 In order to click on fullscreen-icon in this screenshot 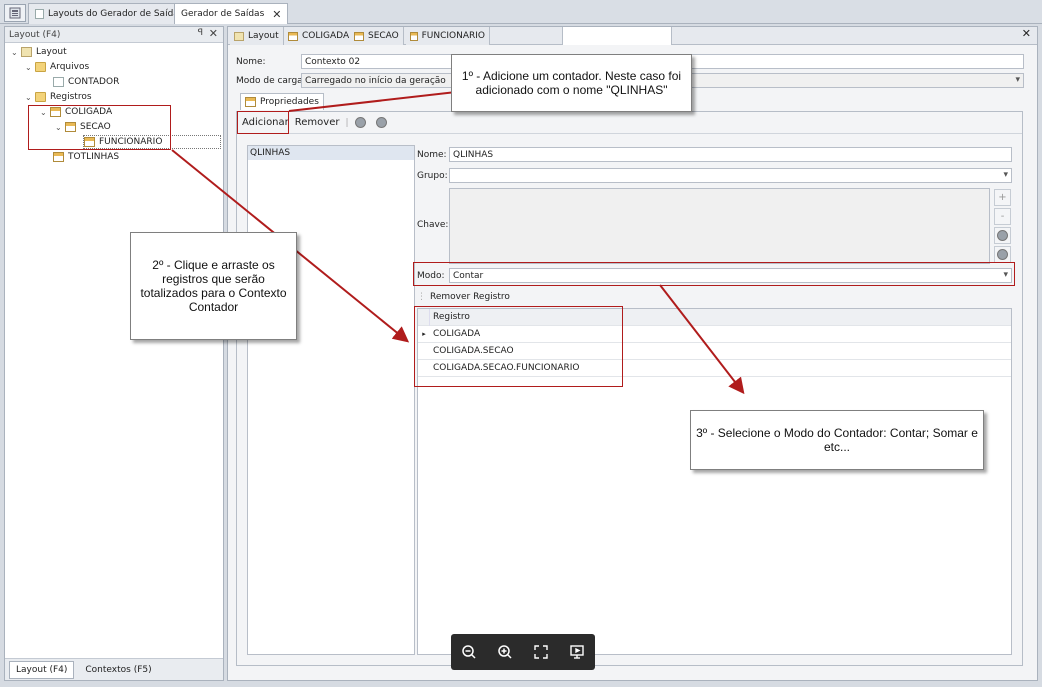, I will do `click(541, 652)`.